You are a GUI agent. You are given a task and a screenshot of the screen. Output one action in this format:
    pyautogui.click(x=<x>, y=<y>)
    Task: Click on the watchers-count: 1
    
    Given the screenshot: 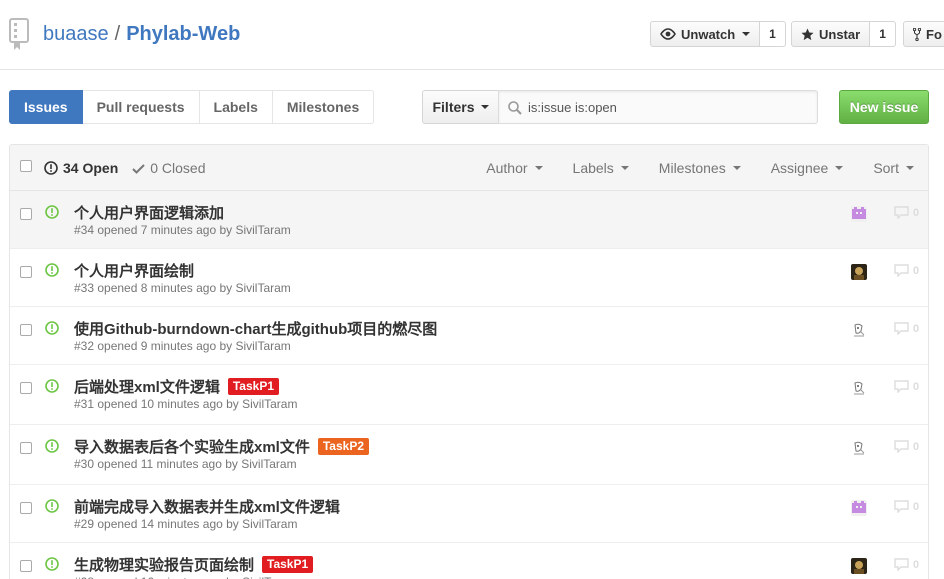 What is the action you would take?
    pyautogui.click(x=773, y=34)
    